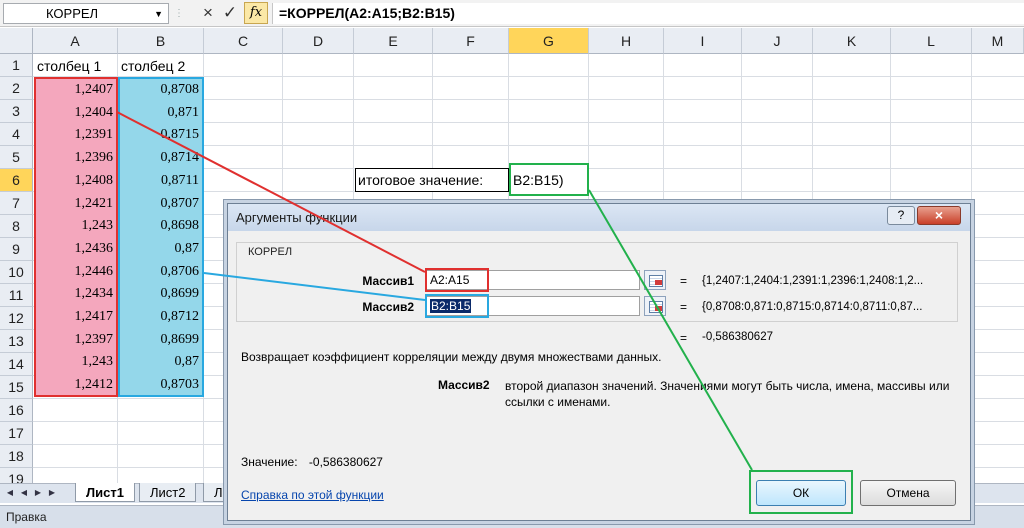  What do you see at coordinates (318, 41) in the screenshot?
I see `column-header-d: D` at bounding box center [318, 41].